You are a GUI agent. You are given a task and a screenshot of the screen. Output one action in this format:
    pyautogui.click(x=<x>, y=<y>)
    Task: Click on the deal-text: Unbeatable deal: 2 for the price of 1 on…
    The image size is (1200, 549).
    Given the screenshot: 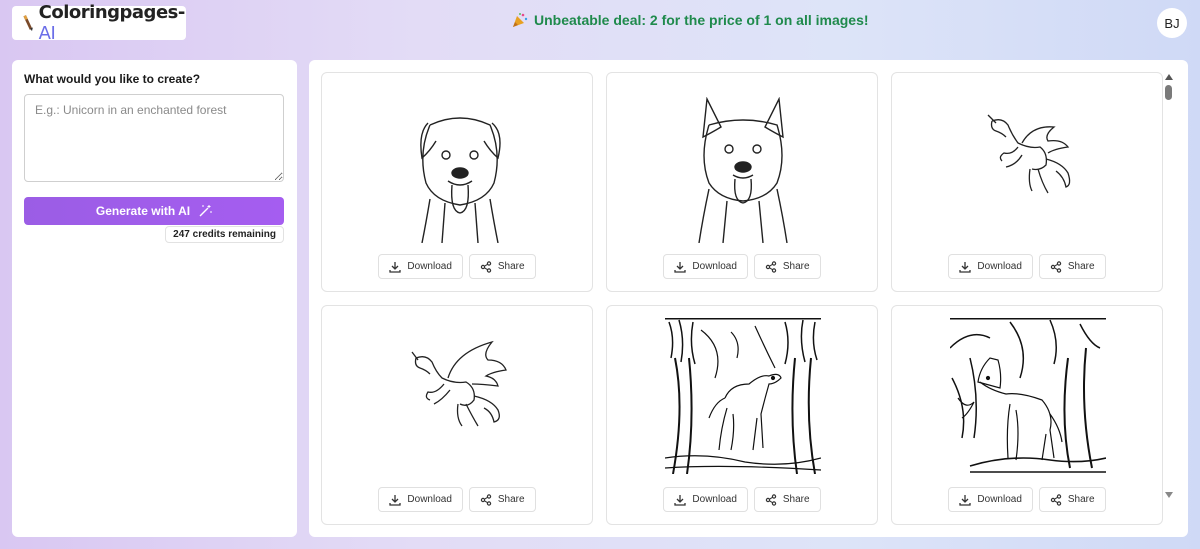 What is the action you would take?
    pyautogui.click(x=701, y=20)
    